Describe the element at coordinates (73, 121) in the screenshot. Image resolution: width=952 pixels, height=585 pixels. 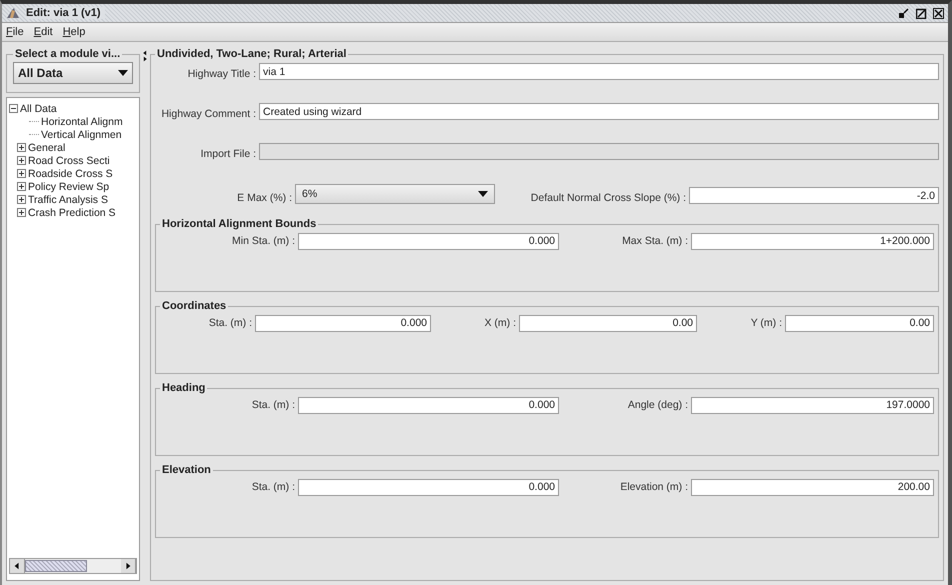
I see `tree-item: Horizontal Alignm` at that location.